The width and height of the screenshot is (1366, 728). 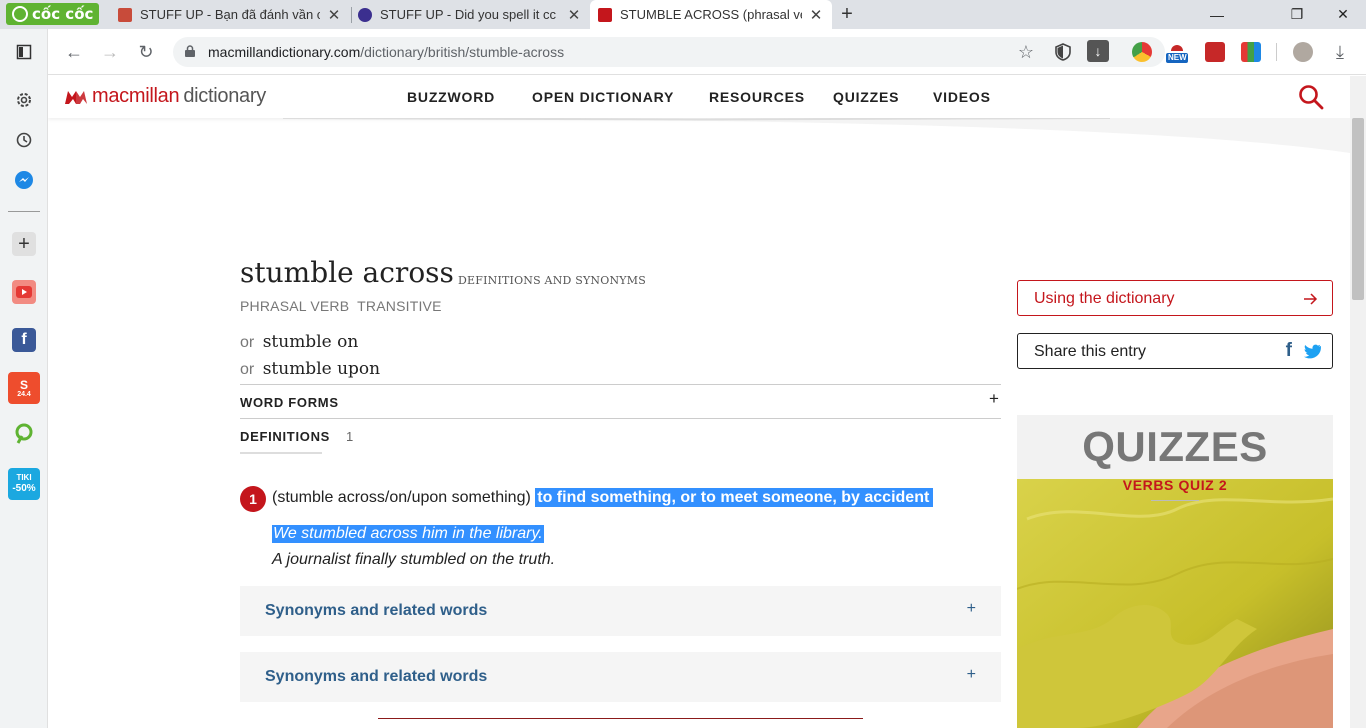 I want to click on tab-stuff-up-vi: STUFF UP - Bạn đã đánh vần c ✕, so click(x=230, y=14).